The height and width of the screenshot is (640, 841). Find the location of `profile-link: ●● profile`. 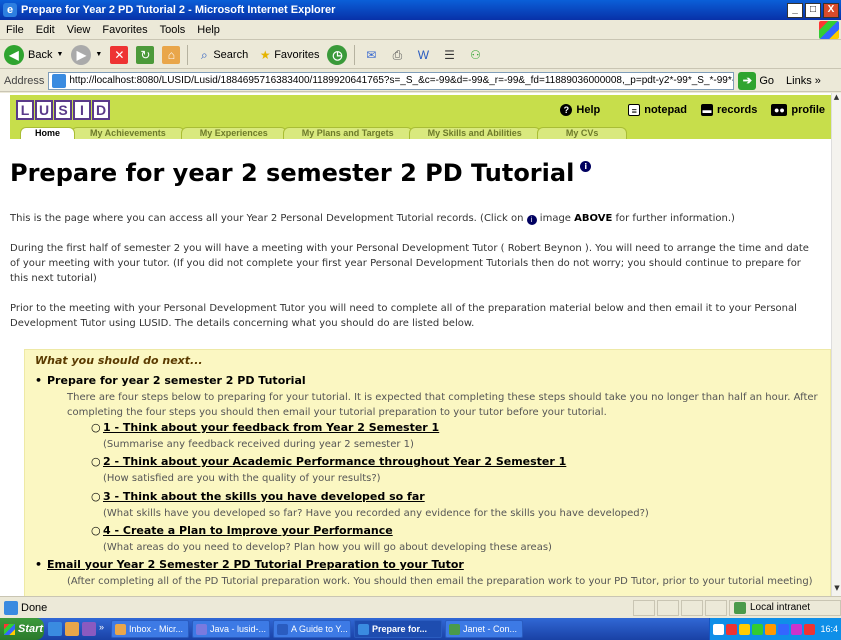

profile-link: ●● profile is located at coordinates (798, 110).